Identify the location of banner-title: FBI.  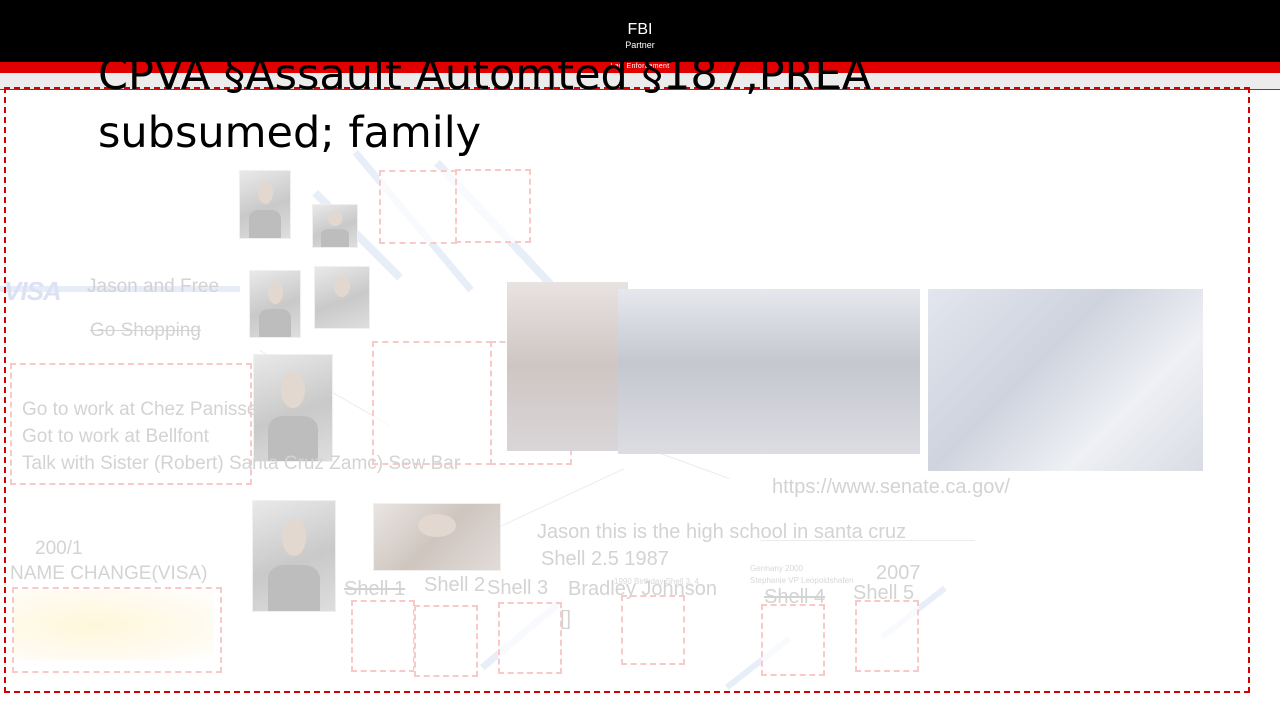
(640, 29).